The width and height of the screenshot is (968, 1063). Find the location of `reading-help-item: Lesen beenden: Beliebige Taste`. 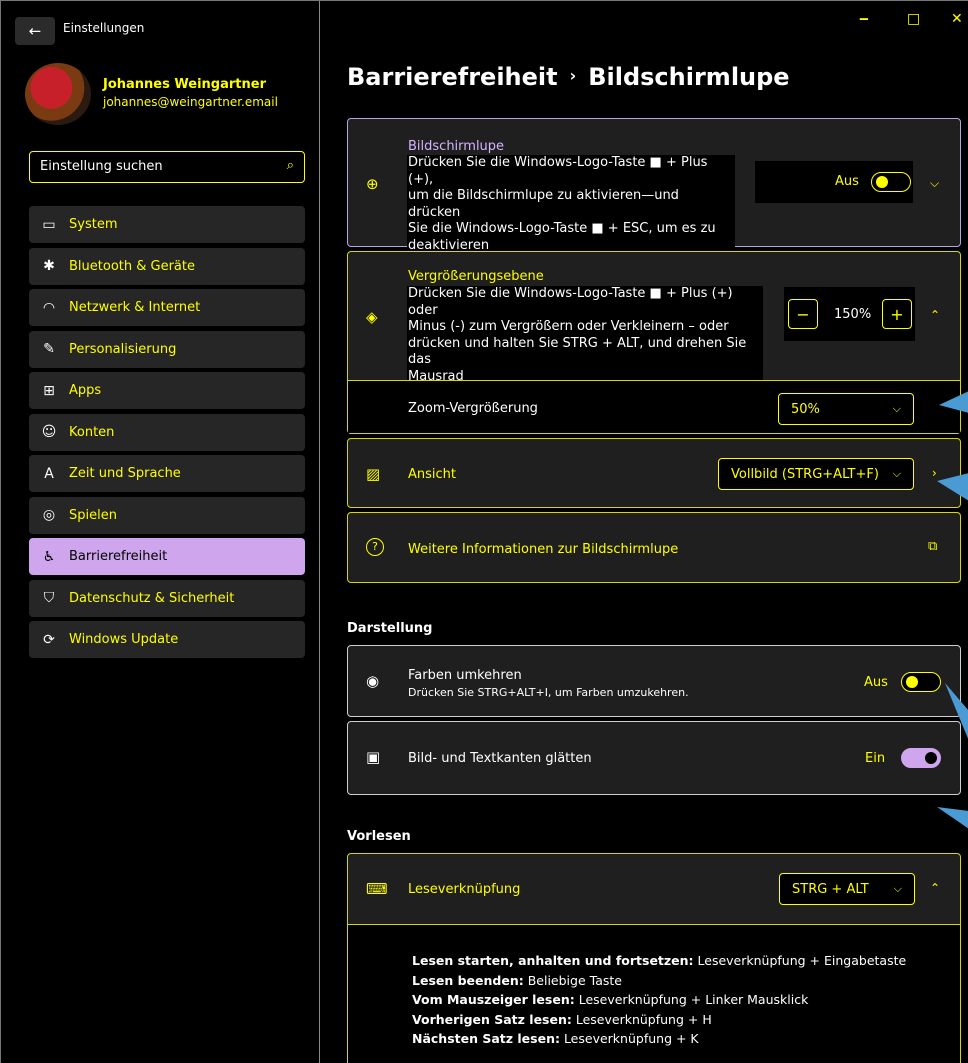

reading-help-item: Lesen beenden: Beliebige Taste is located at coordinates (659, 981).